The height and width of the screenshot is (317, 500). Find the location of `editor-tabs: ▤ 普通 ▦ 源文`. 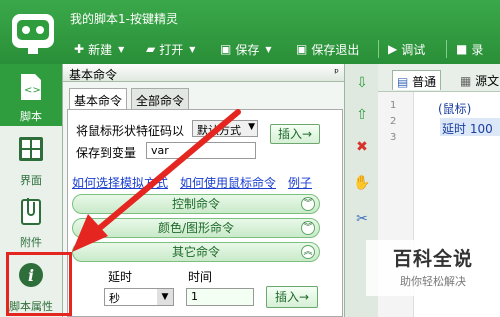

editor-tabs: ▤ 普通 ▦ 源文 is located at coordinates (439, 78).